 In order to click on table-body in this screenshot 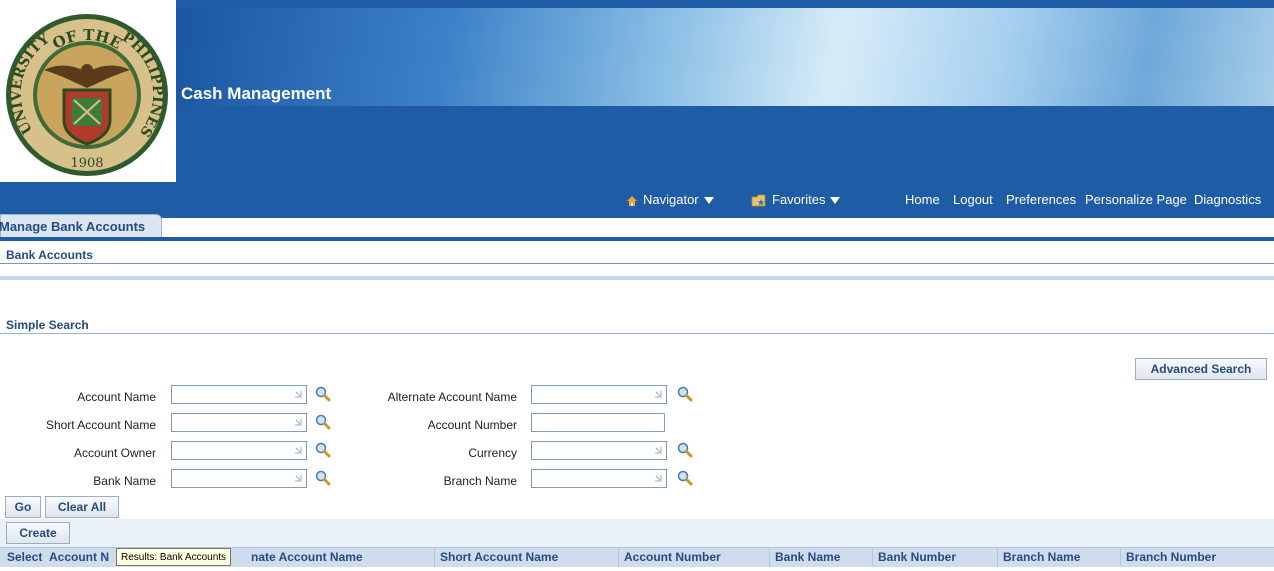, I will do `click(637, 569)`.